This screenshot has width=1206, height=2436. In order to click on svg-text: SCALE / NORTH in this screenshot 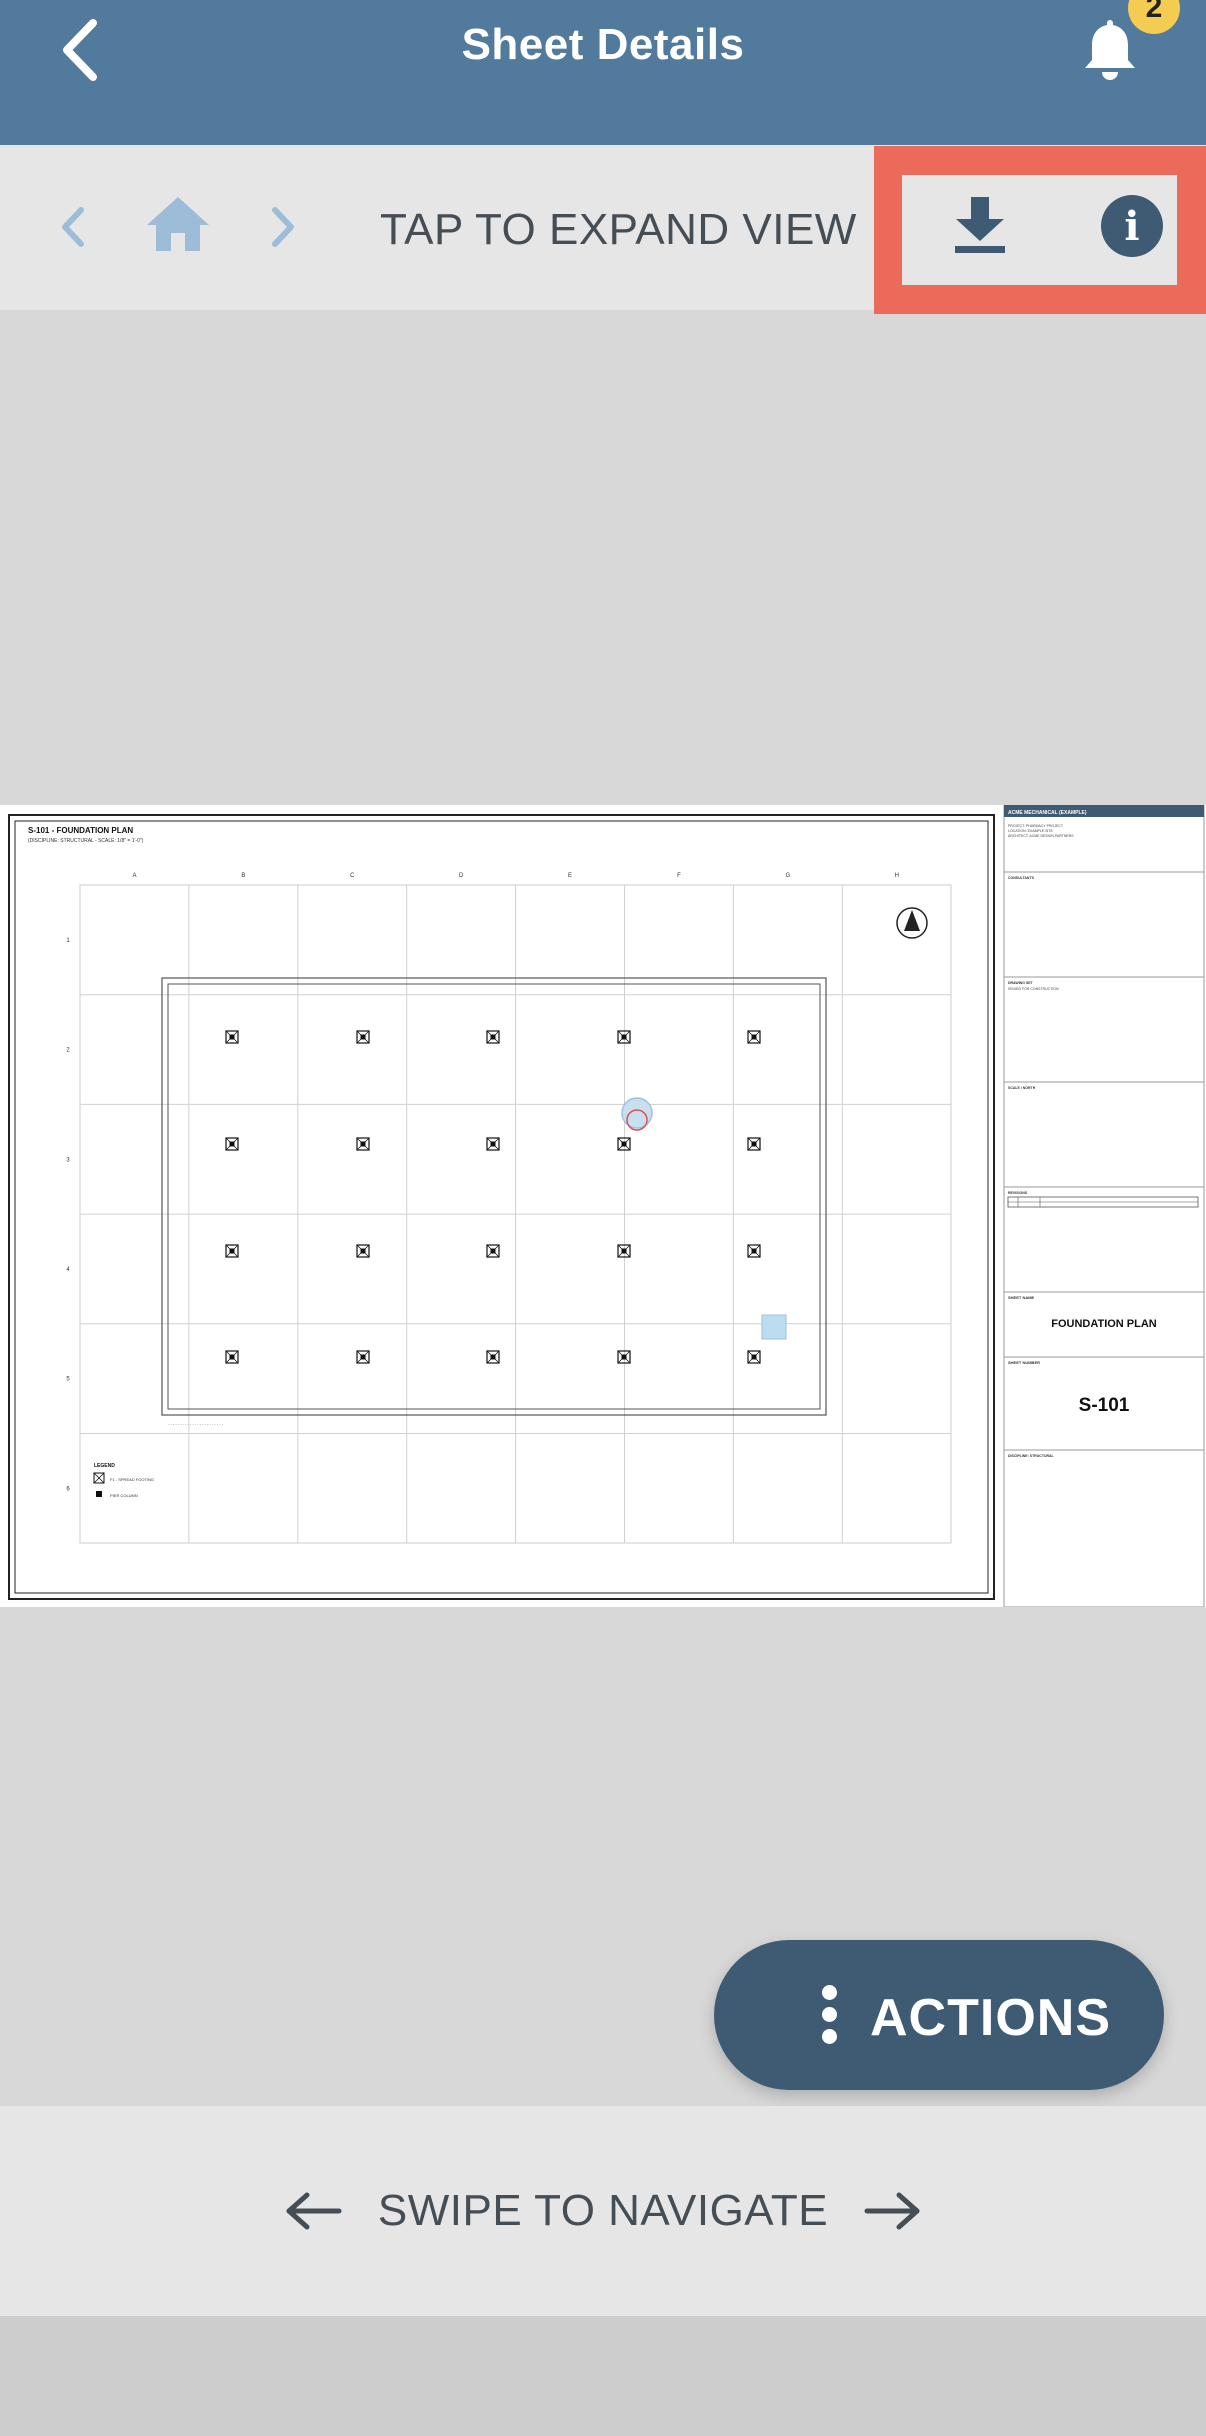, I will do `click(1022, 1088)`.